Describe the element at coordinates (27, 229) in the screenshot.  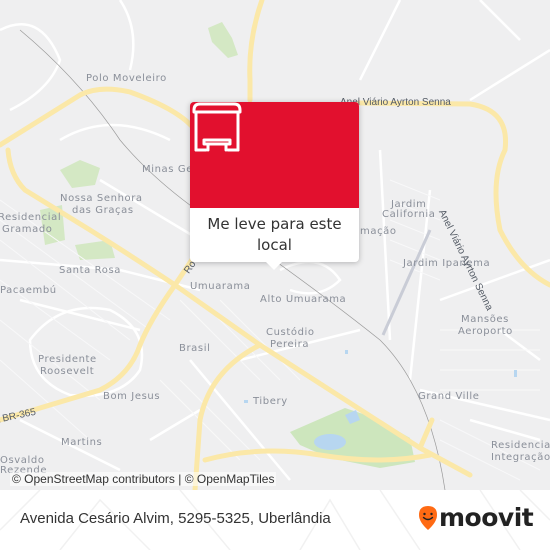
I see `place-label: Gramado` at that location.